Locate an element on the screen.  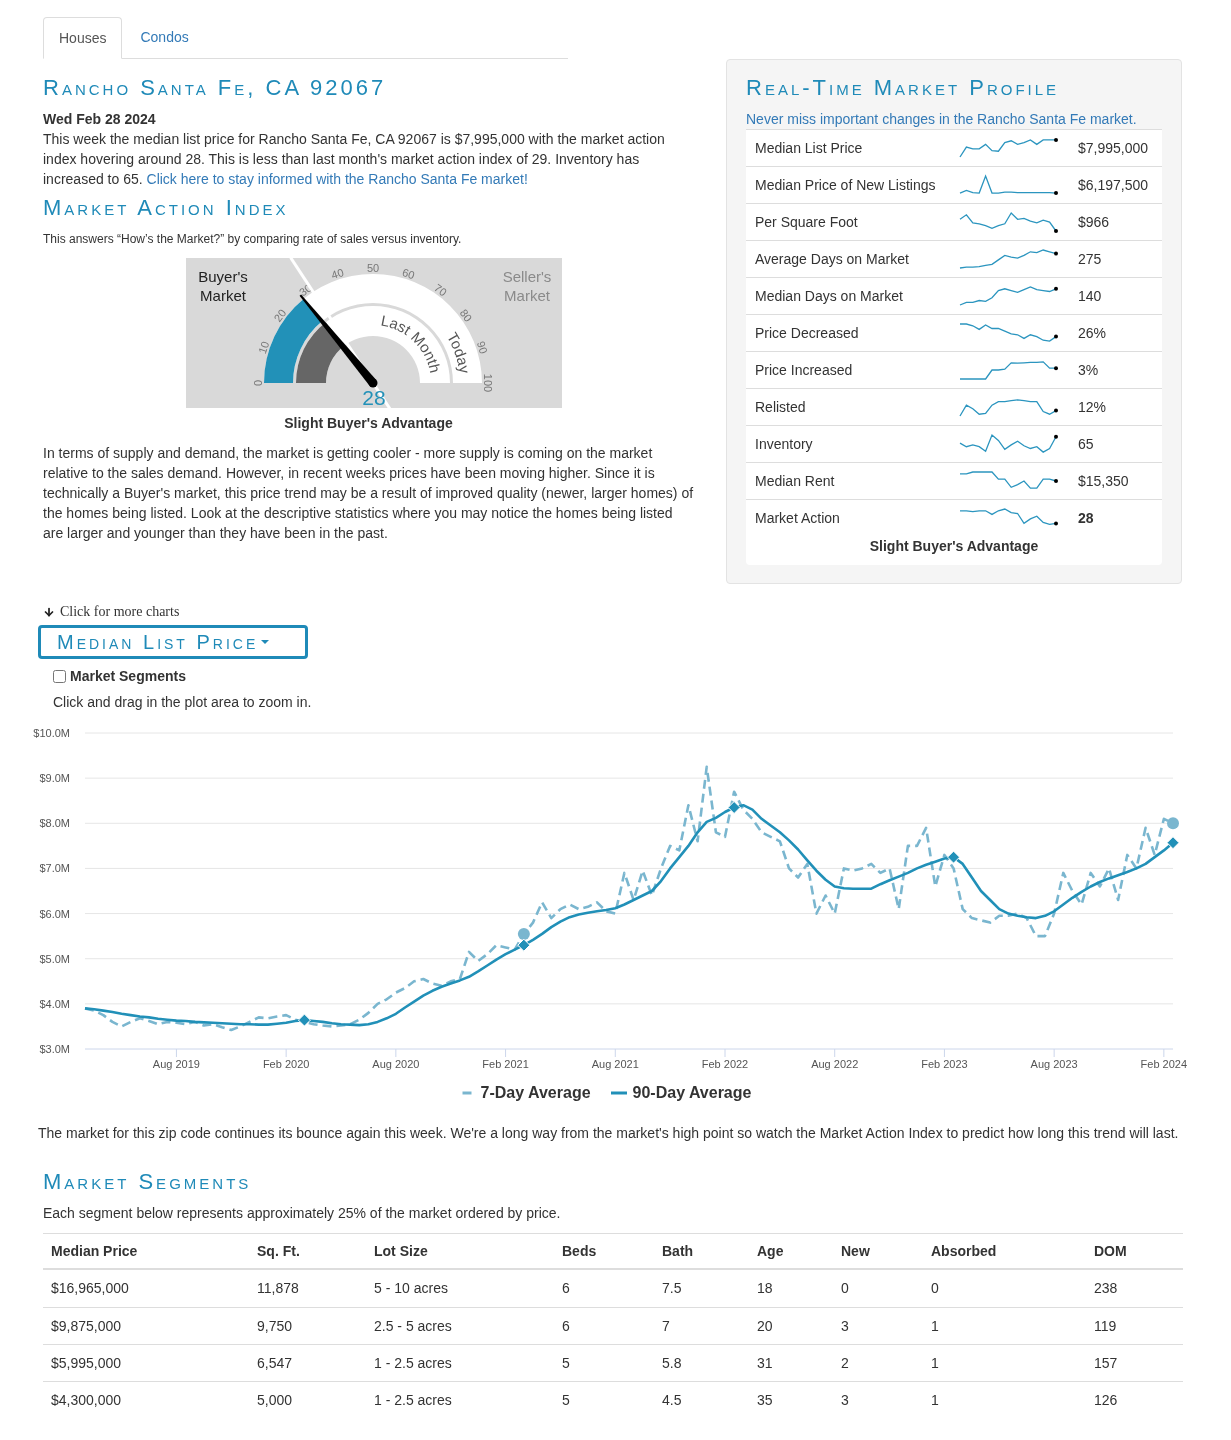
metric-value: 140 is located at coordinates (1090, 296).